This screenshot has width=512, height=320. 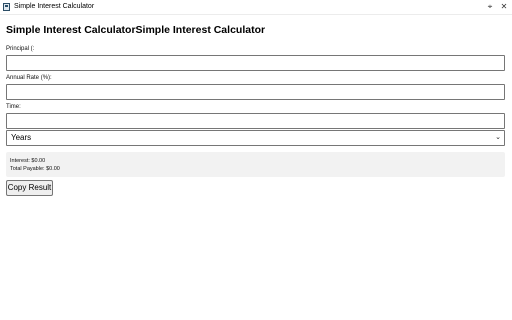 What do you see at coordinates (21, 137) in the screenshot?
I see `time-unit-selected: Years` at bounding box center [21, 137].